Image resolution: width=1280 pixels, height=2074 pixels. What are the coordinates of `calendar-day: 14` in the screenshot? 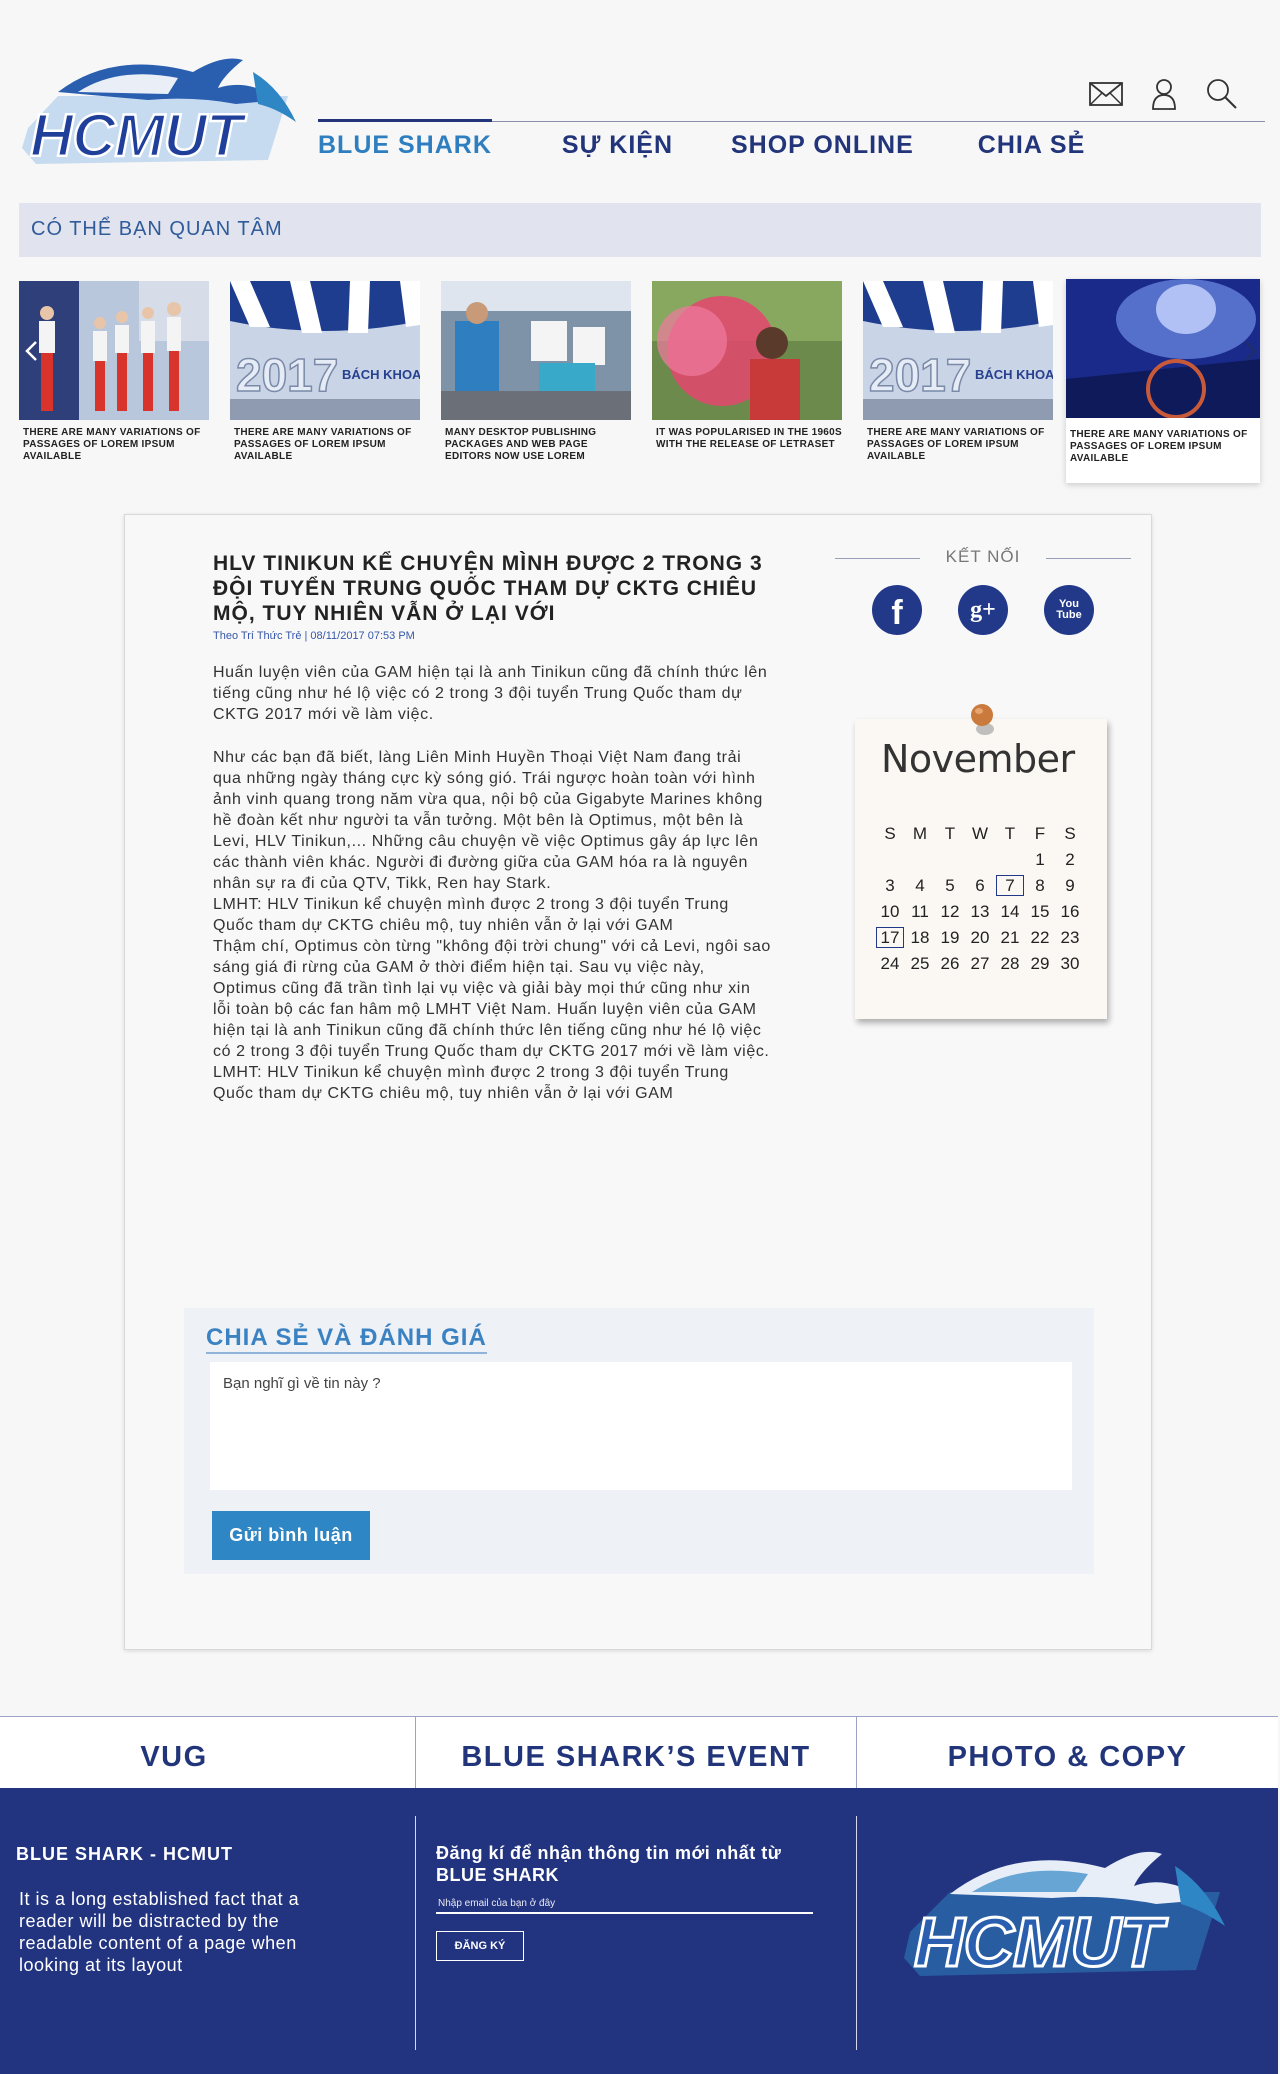 It's located at (1010, 911).